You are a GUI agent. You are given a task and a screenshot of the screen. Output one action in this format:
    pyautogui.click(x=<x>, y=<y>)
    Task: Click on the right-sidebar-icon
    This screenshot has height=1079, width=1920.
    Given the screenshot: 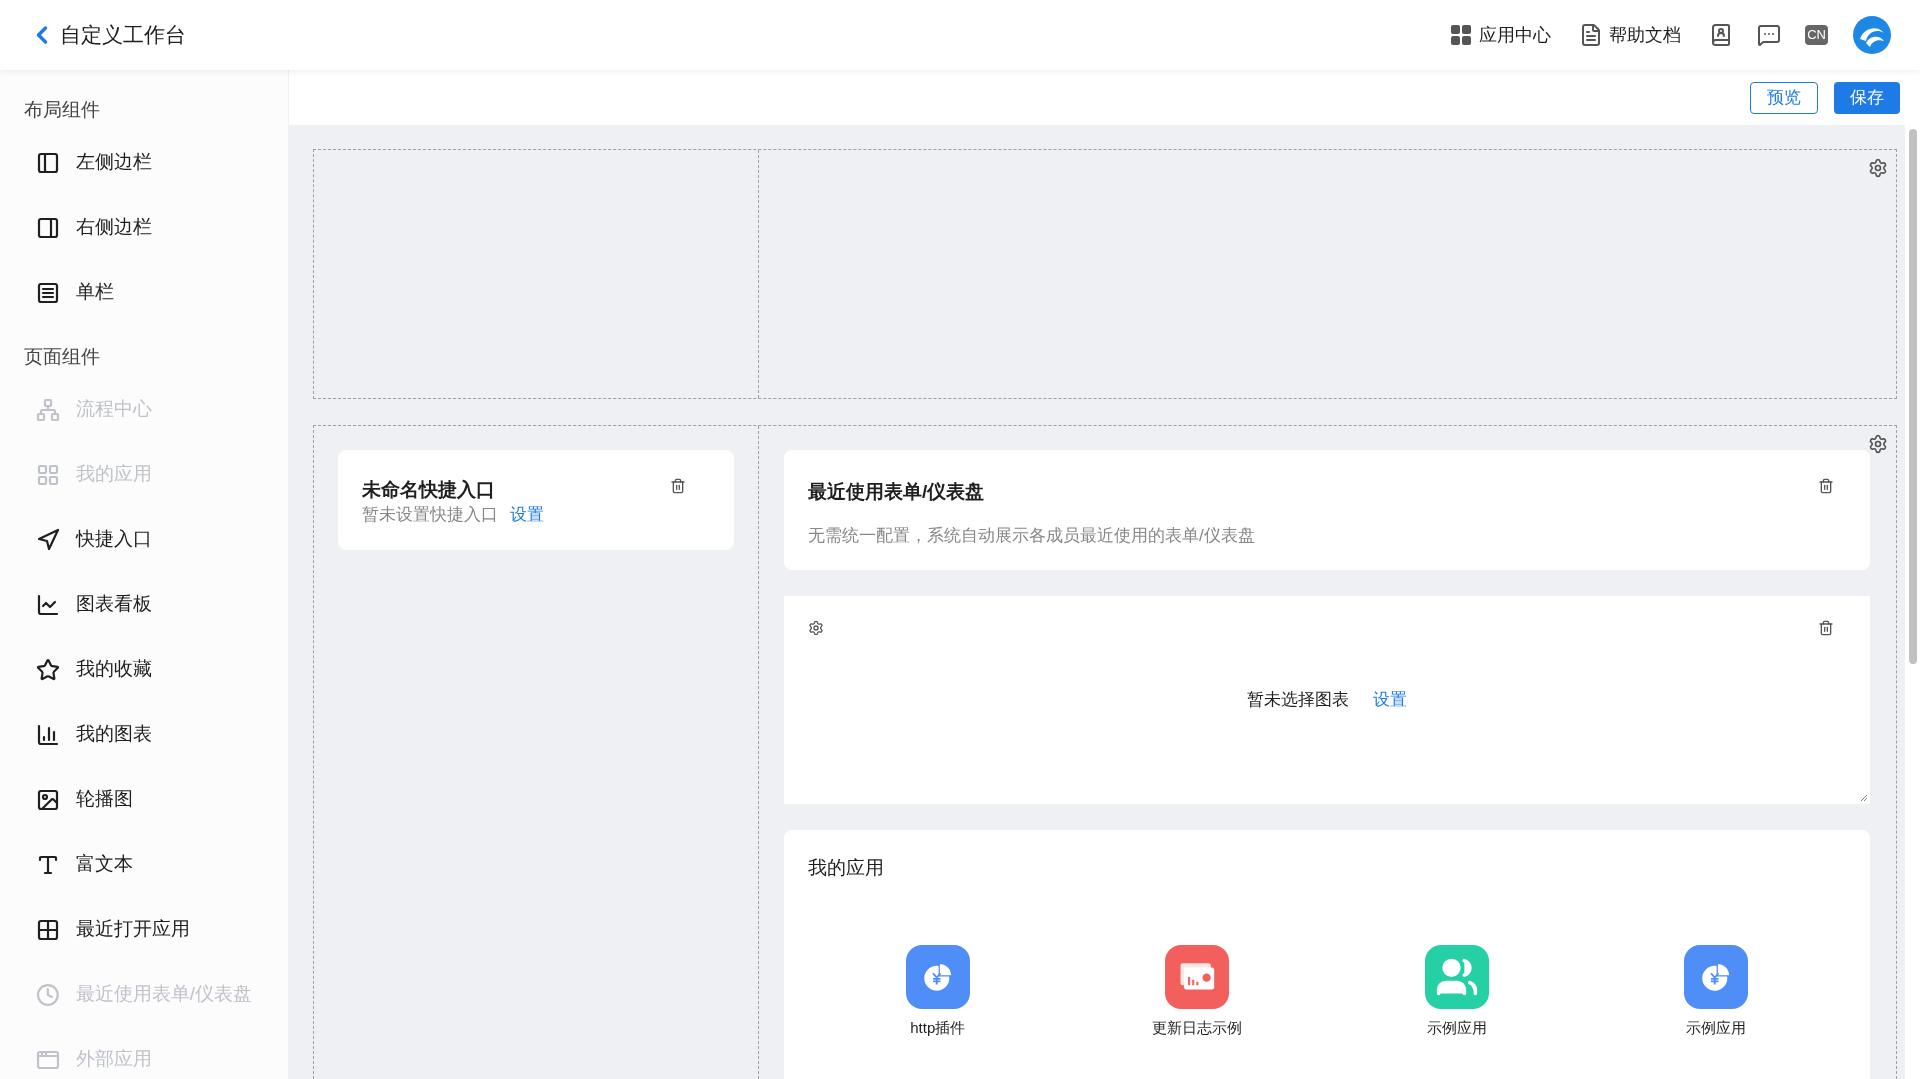 What is the action you would take?
    pyautogui.click(x=48, y=227)
    